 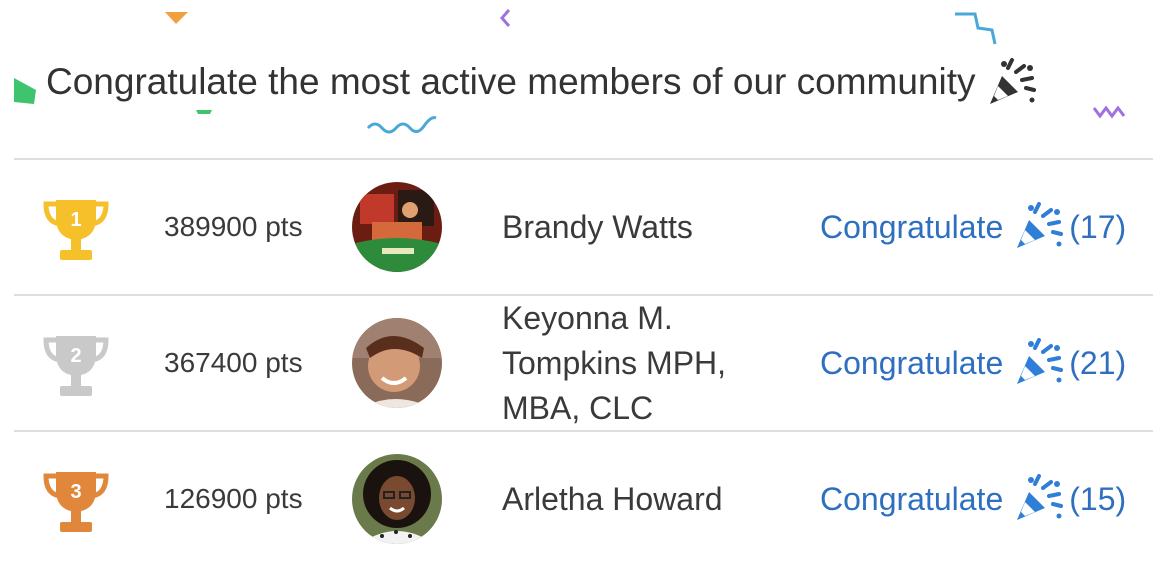 I want to click on rank-number: 3, so click(x=75, y=492).